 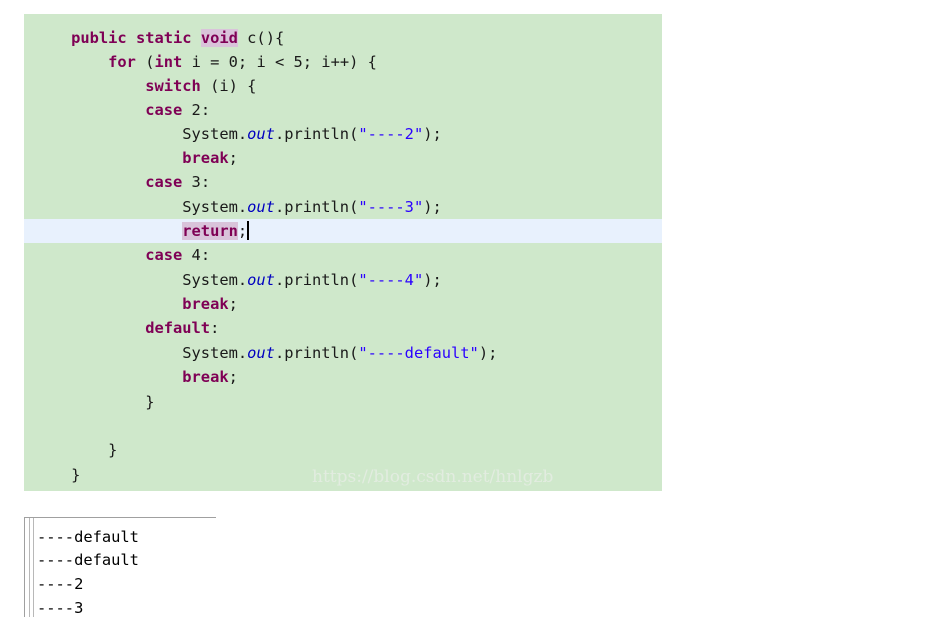 I want to click on code-line: return;, so click(x=343, y=231).